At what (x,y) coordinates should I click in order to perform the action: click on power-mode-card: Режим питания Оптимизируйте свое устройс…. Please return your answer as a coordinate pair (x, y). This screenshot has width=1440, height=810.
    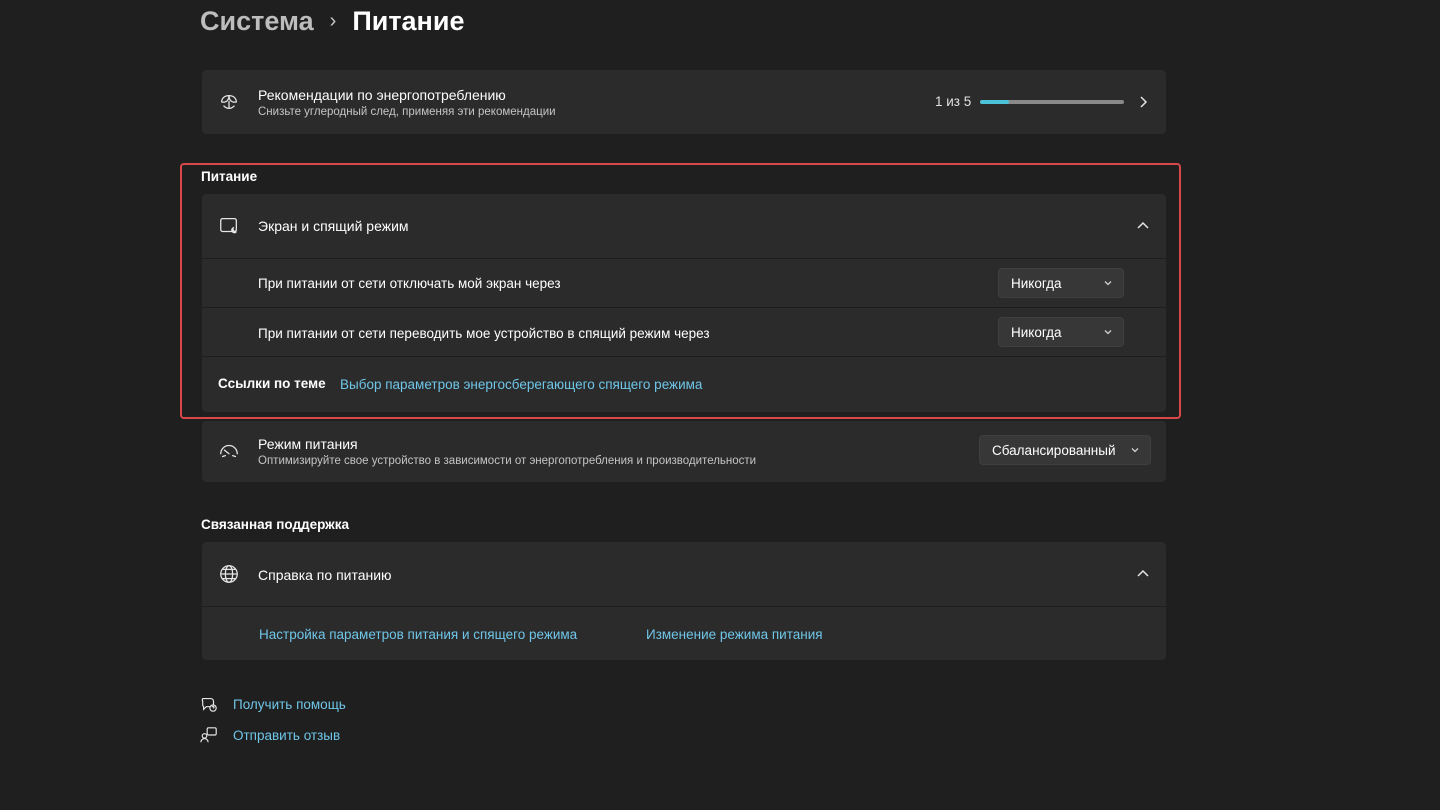
    Looking at the image, I should click on (684, 451).